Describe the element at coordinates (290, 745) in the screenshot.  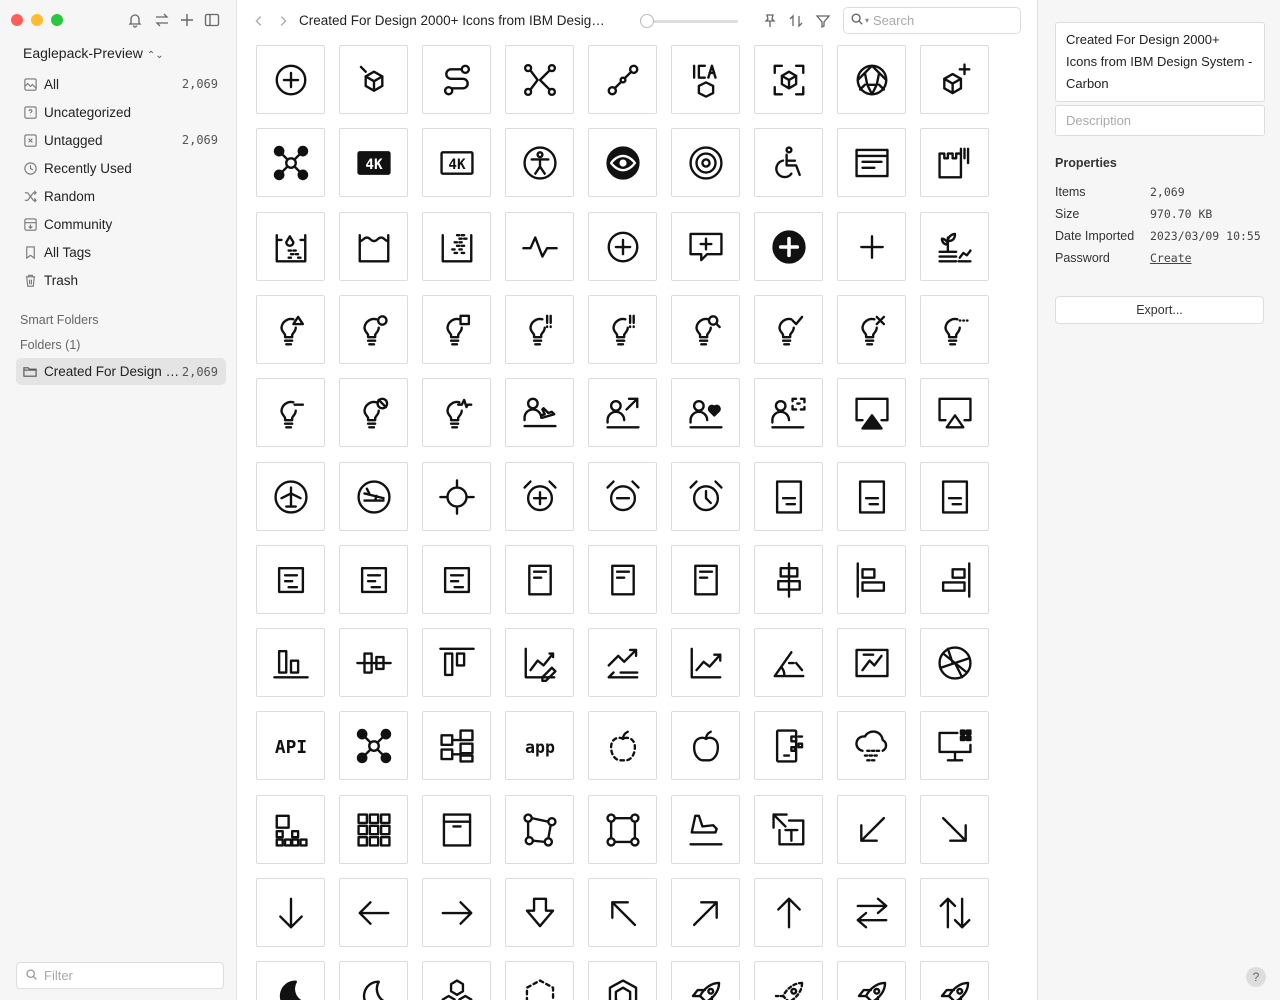
I see `icon-tile: API` at that location.